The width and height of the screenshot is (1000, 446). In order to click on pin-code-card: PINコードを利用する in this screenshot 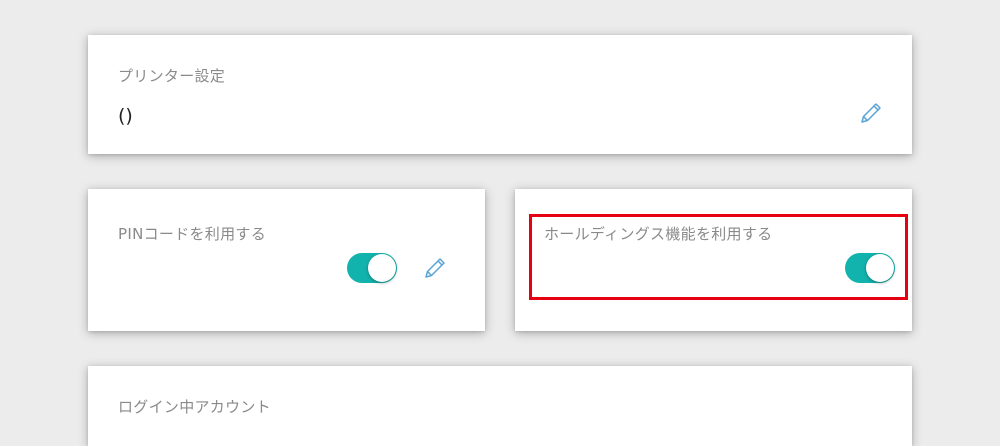, I will do `click(286, 260)`.